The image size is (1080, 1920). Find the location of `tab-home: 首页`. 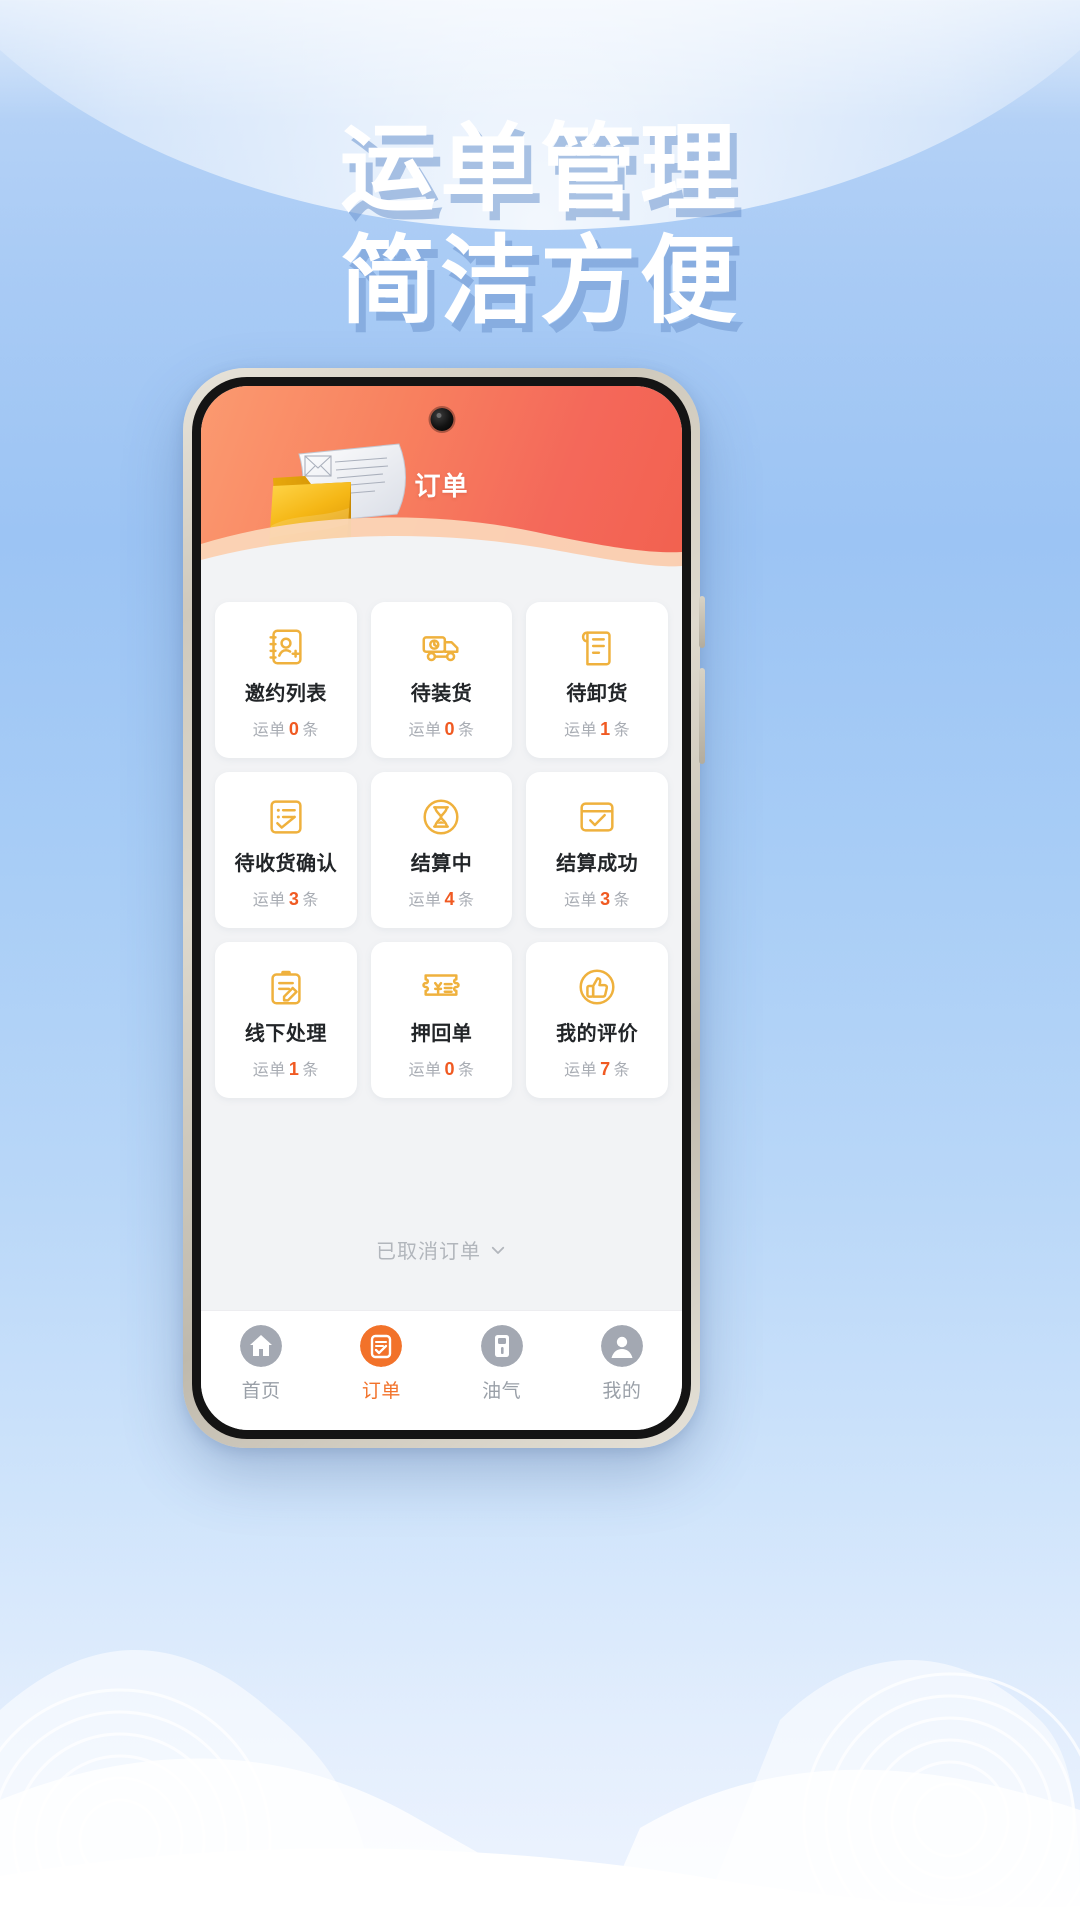

tab-home: 首页 is located at coordinates (261, 1364).